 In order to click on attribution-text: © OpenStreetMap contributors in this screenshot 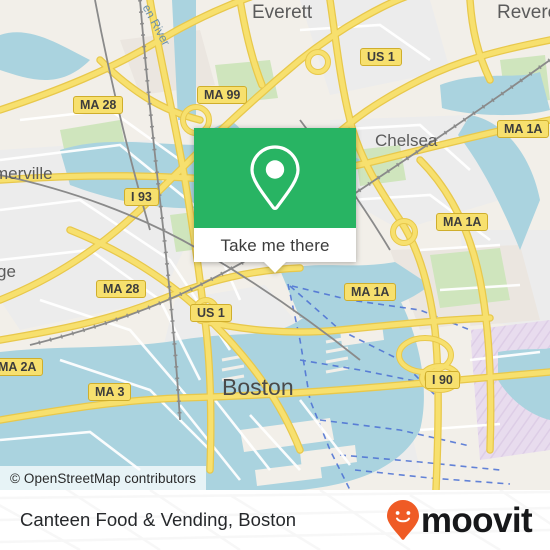, I will do `click(103, 478)`.